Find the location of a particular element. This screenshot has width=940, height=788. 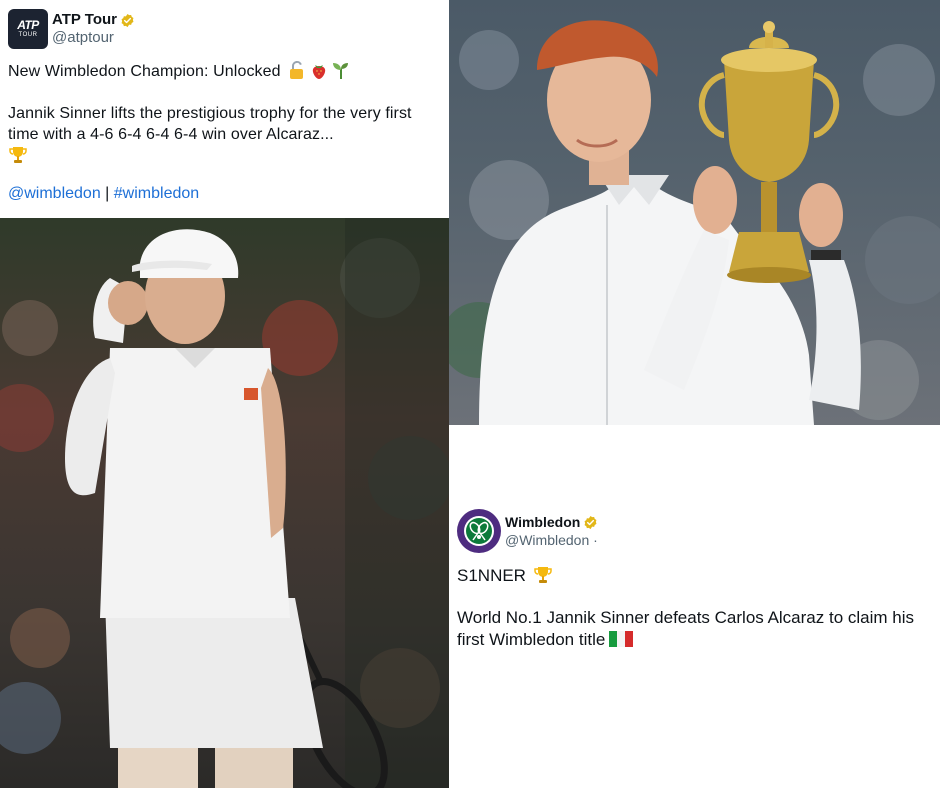

seedling-icon is located at coordinates (341, 71).